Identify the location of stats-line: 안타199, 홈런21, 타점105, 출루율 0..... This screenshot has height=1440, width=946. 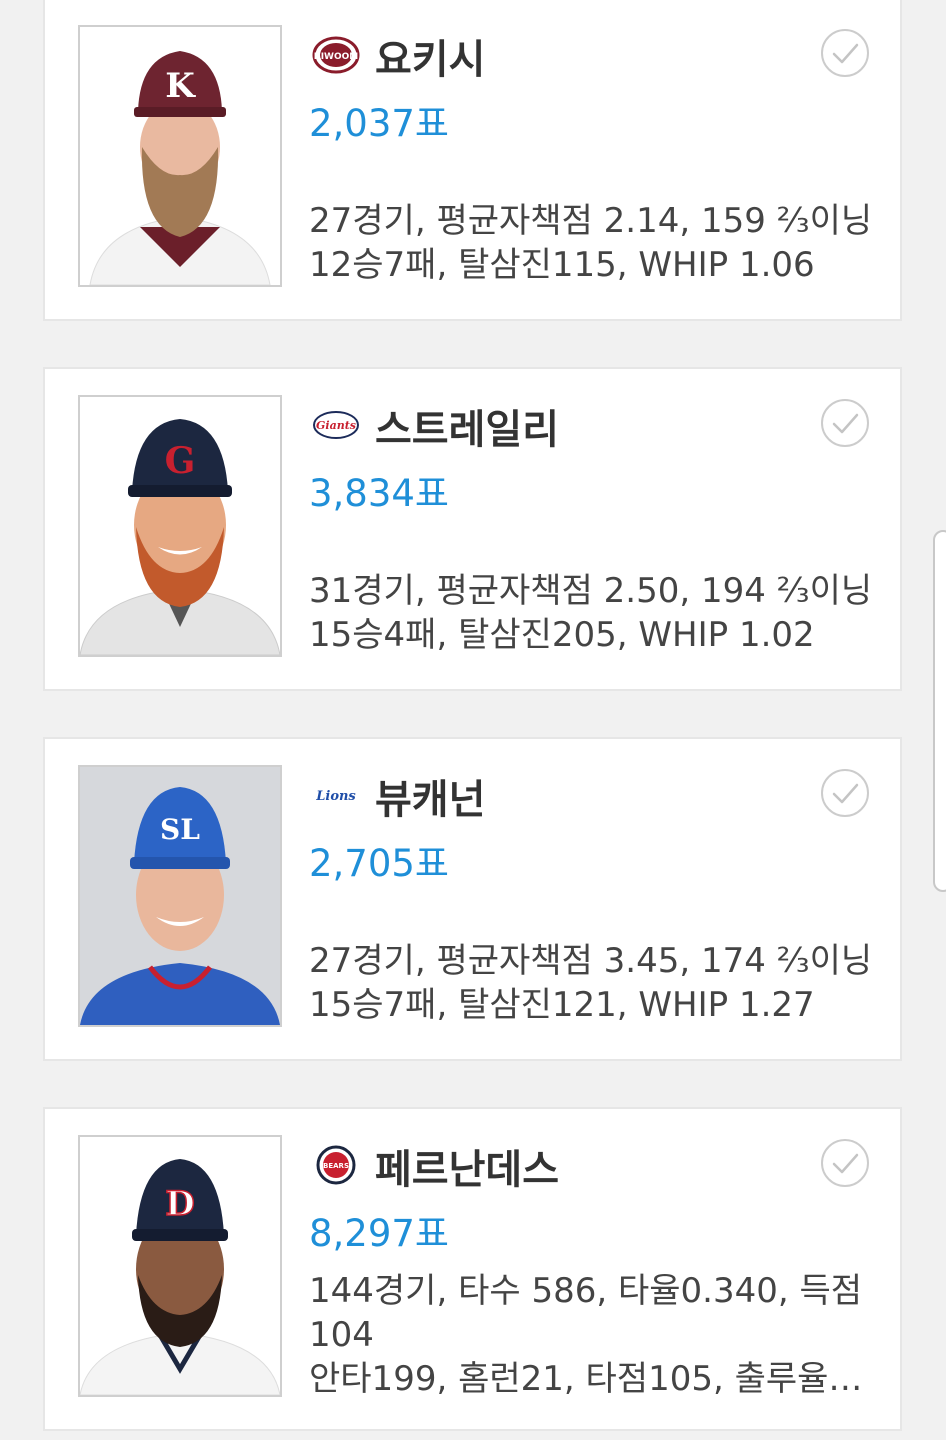
(589, 1379).